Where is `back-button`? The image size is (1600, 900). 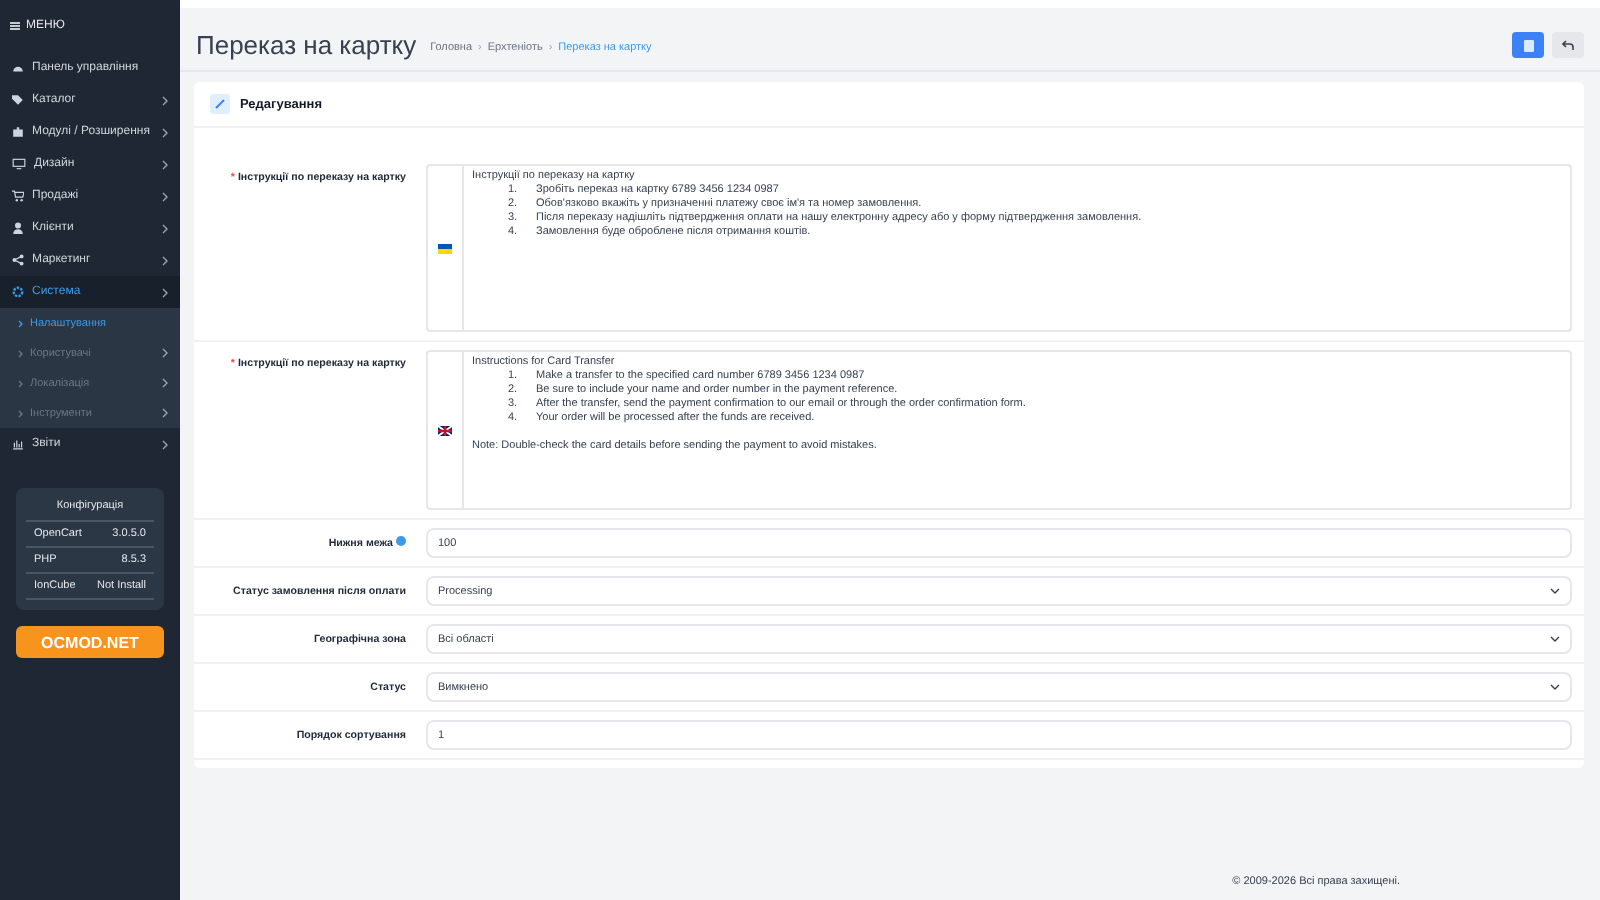
back-button is located at coordinates (1568, 45).